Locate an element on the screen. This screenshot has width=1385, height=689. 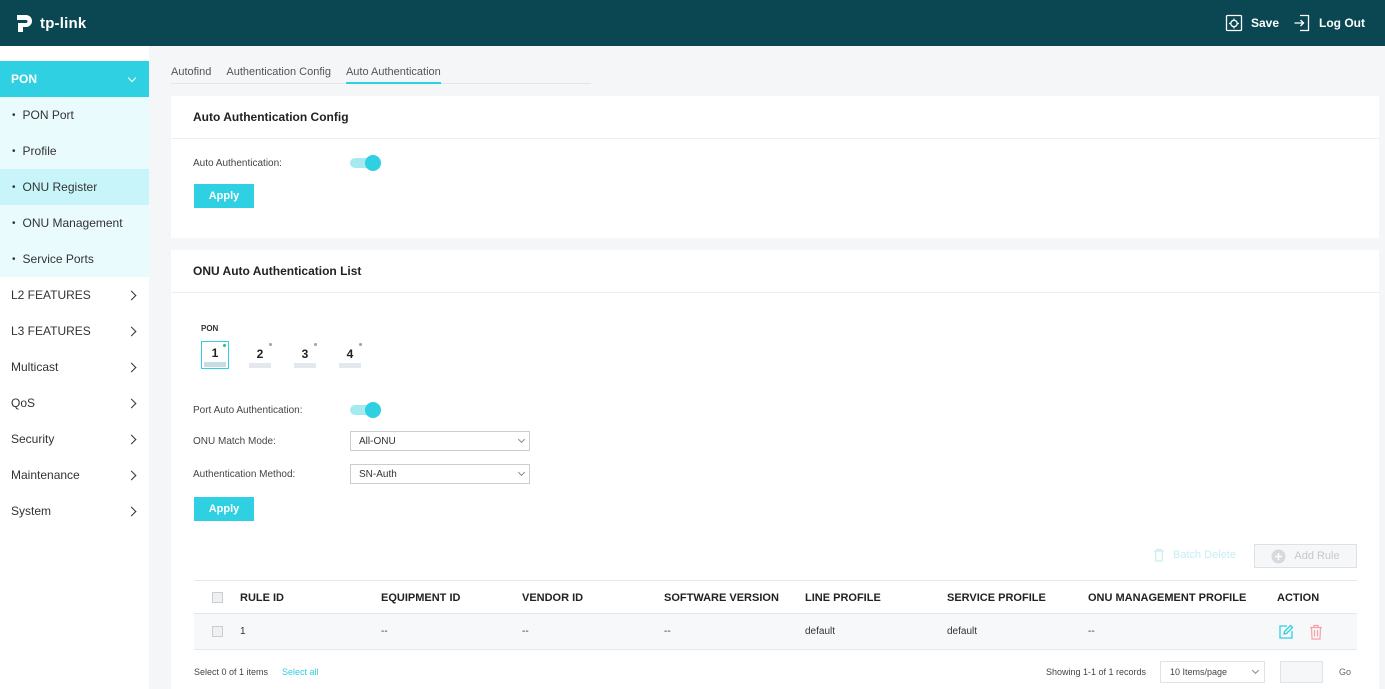
sidebar-item-label: L3 FEATURES is located at coordinates (51, 331).